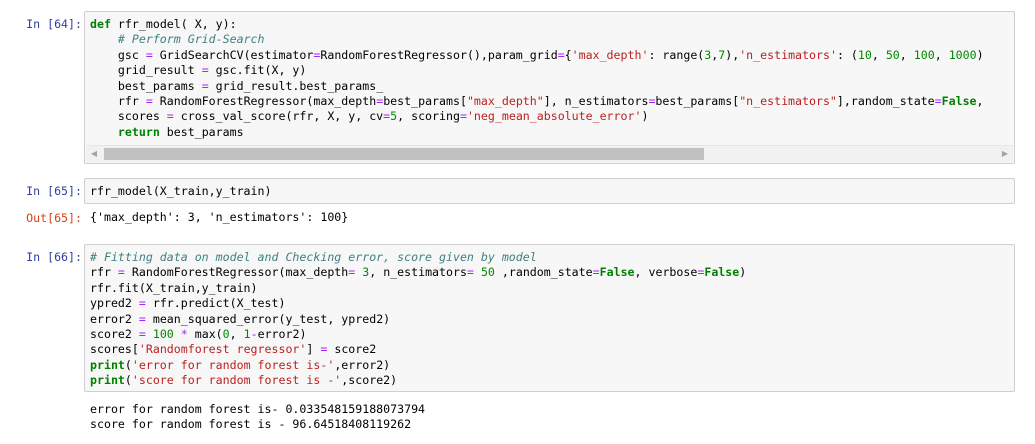  I want to click on code-token: scores, so click(128, 116).